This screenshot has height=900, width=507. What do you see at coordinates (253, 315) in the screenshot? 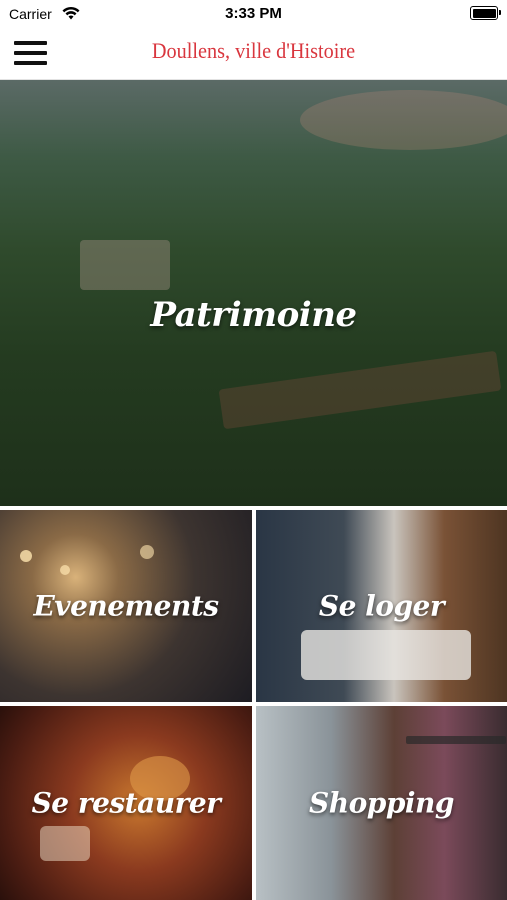
I see `tile-label-patrimoine: Patrimoine` at bounding box center [253, 315].